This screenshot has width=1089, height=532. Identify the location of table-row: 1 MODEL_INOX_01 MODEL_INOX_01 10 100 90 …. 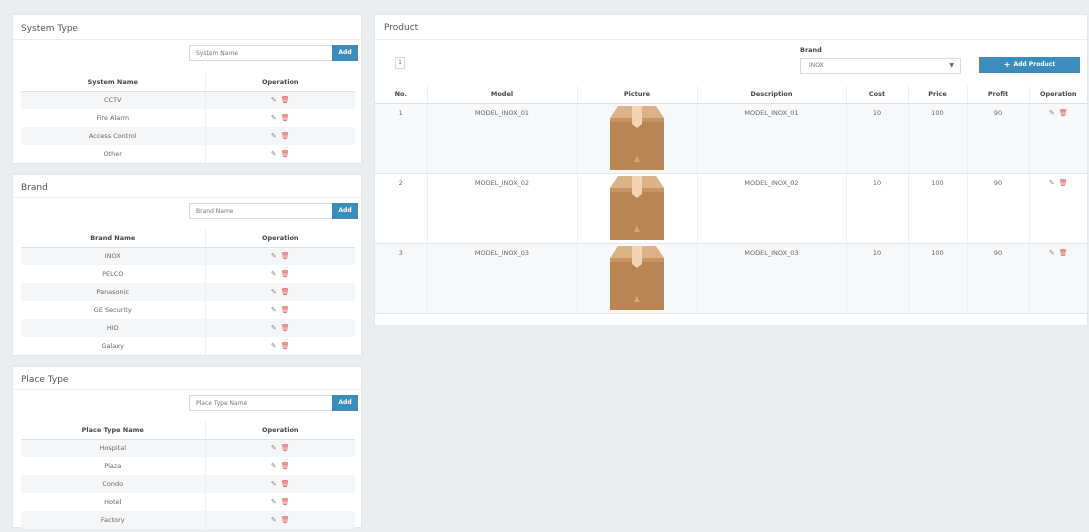
(731, 138).